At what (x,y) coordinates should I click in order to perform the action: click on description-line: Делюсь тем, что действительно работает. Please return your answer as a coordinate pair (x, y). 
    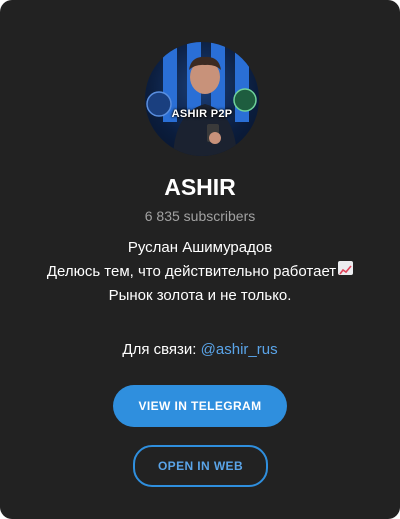
    Looking at the image, I should click on (200, 272).